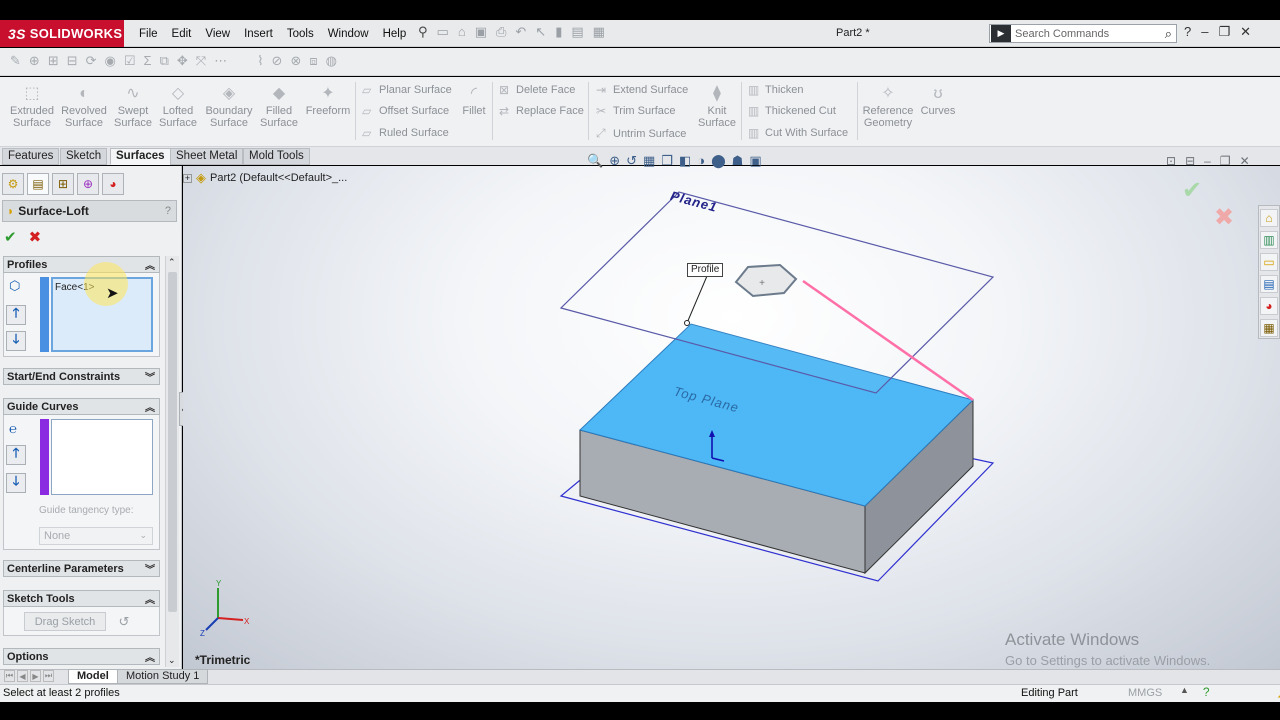 The height and width of the screenshot is (720, 1280). I want to click on drag-sketch-button: Drag Sketch, so click(65, 621).